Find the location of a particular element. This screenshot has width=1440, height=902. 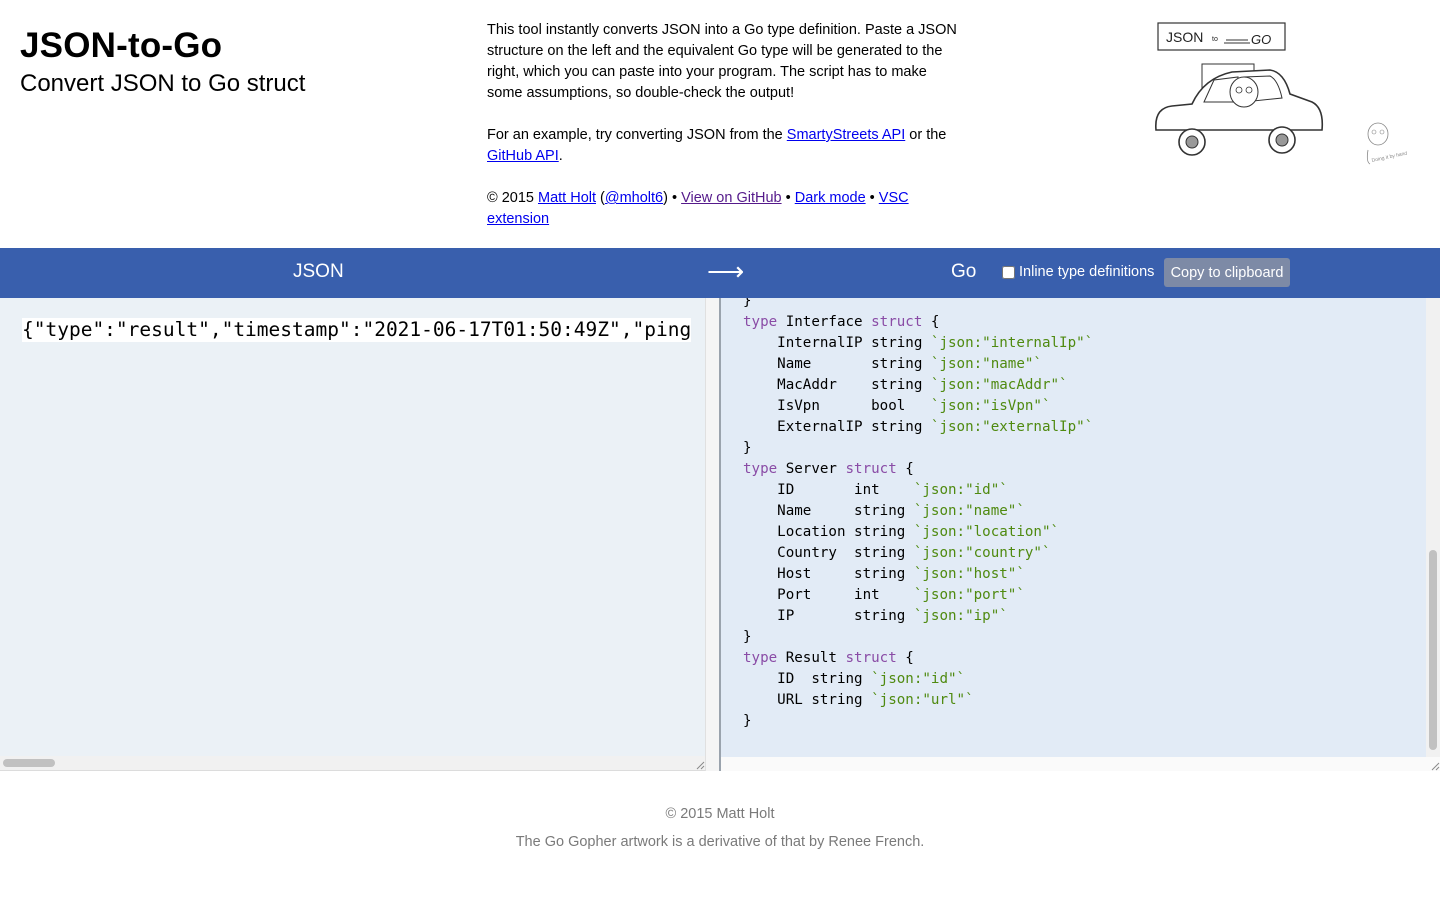

code-line: IsVpn bool `json:"isVpn"` is located at coordinates (918, 406).